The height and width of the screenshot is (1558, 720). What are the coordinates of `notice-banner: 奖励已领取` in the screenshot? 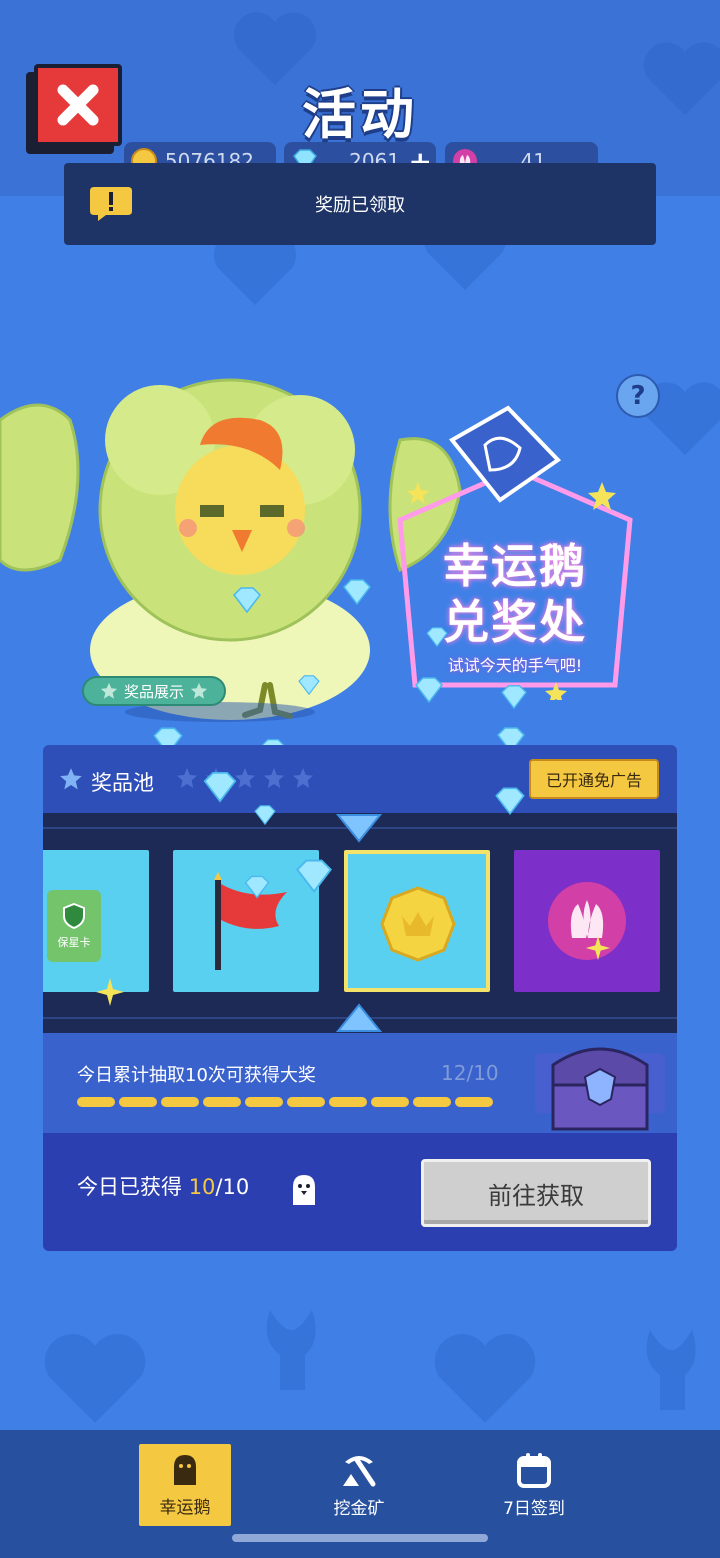 It's located at (360, 204).